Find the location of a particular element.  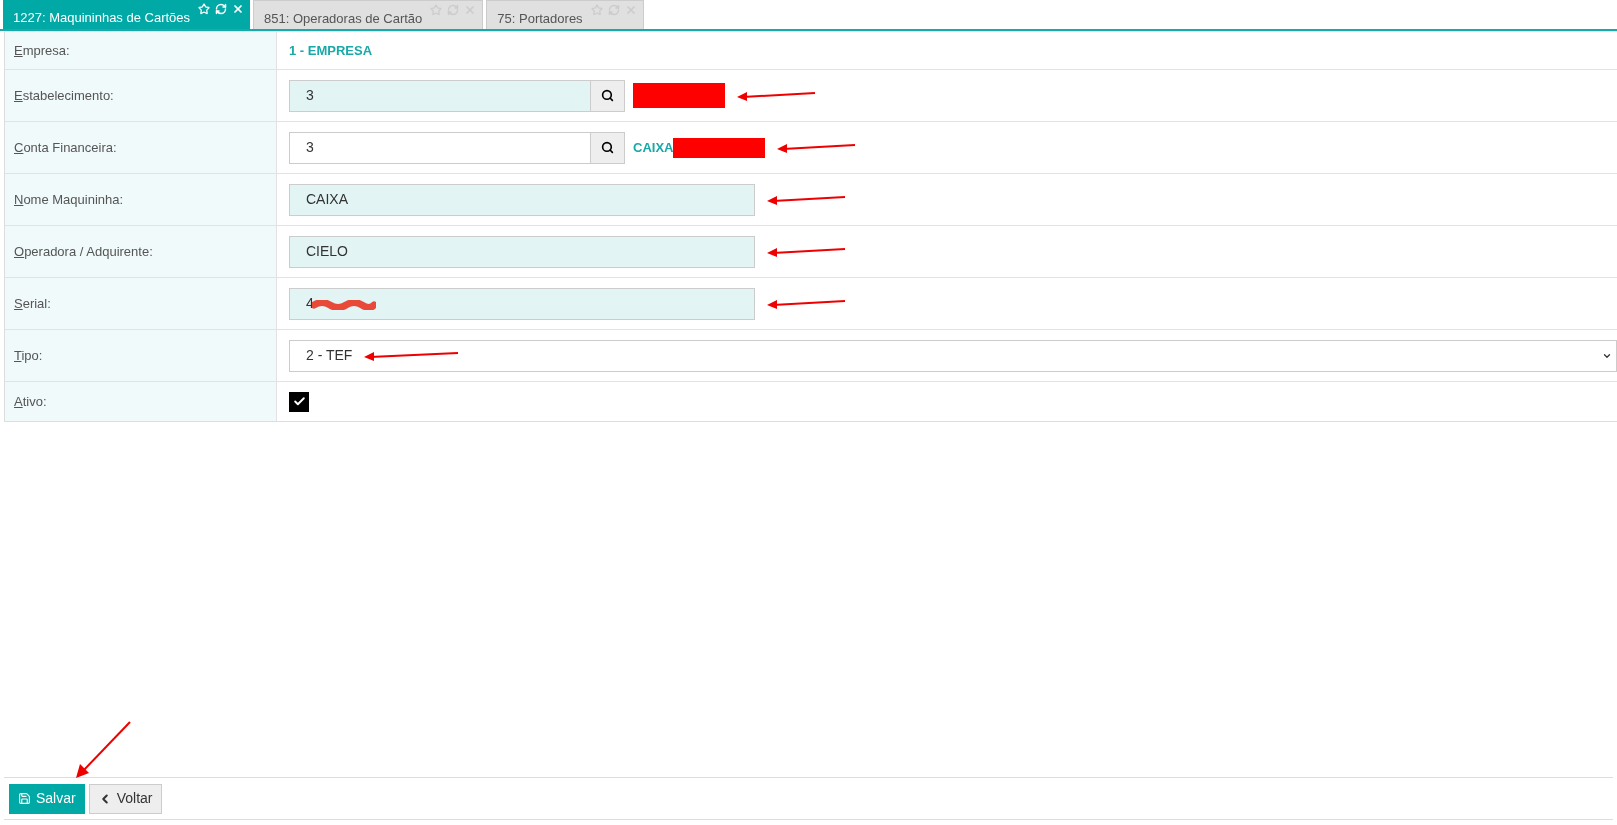

field-label: Tipo: is located at coordinates (28, 355).